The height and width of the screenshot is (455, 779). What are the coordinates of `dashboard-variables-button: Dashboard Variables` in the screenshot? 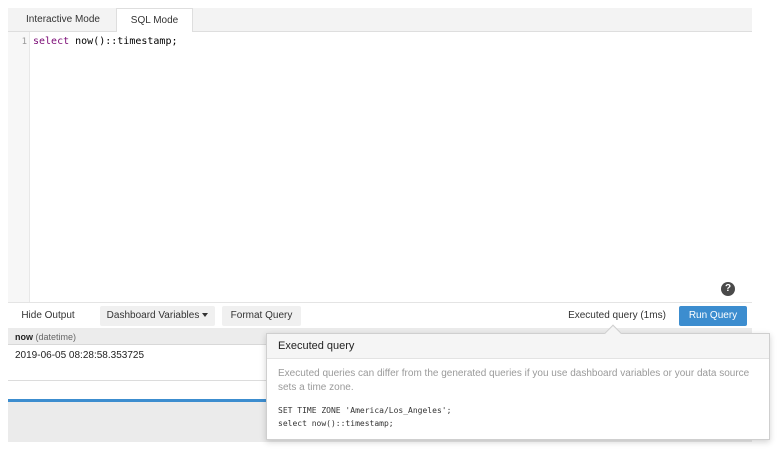 It's located at (157, 316).